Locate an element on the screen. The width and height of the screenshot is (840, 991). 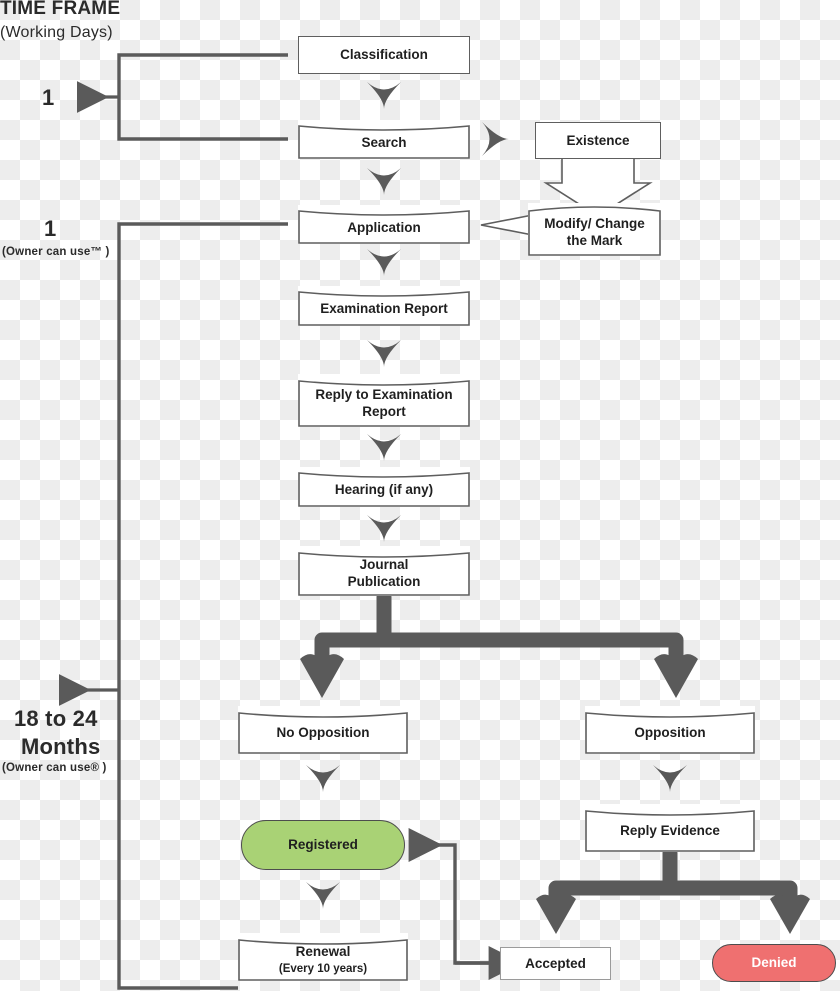
arrow-search-to-existence is located at coordinates (495, 139).